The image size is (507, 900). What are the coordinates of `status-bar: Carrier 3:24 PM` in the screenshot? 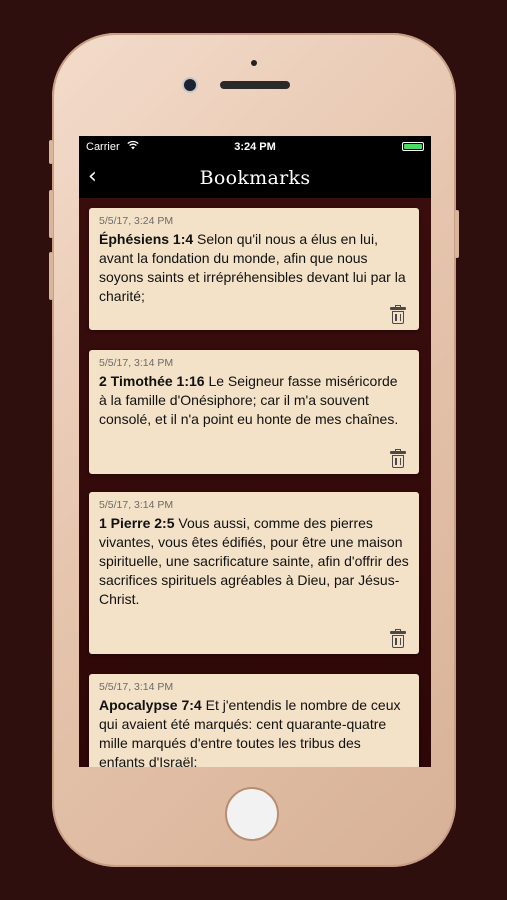 It's located at (255, 147).